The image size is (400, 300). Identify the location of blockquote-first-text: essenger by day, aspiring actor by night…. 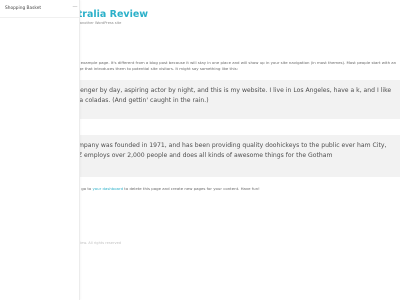
(231, 95).